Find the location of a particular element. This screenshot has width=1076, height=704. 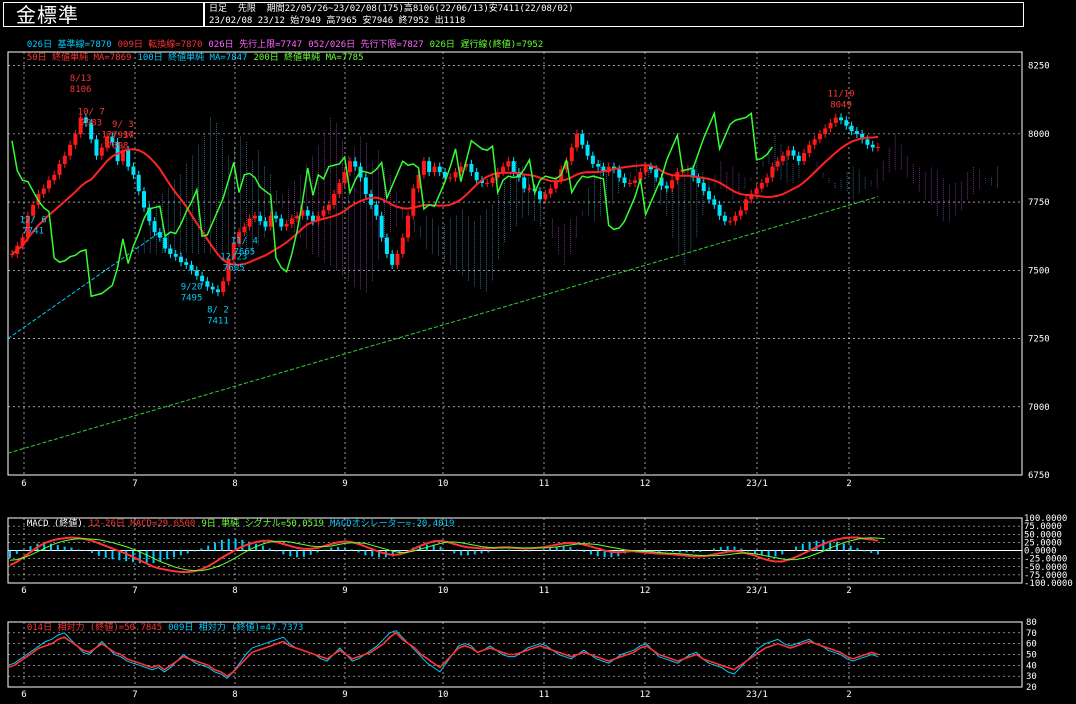

annotation-date: 8/13 is located at coordinates (81, 79).